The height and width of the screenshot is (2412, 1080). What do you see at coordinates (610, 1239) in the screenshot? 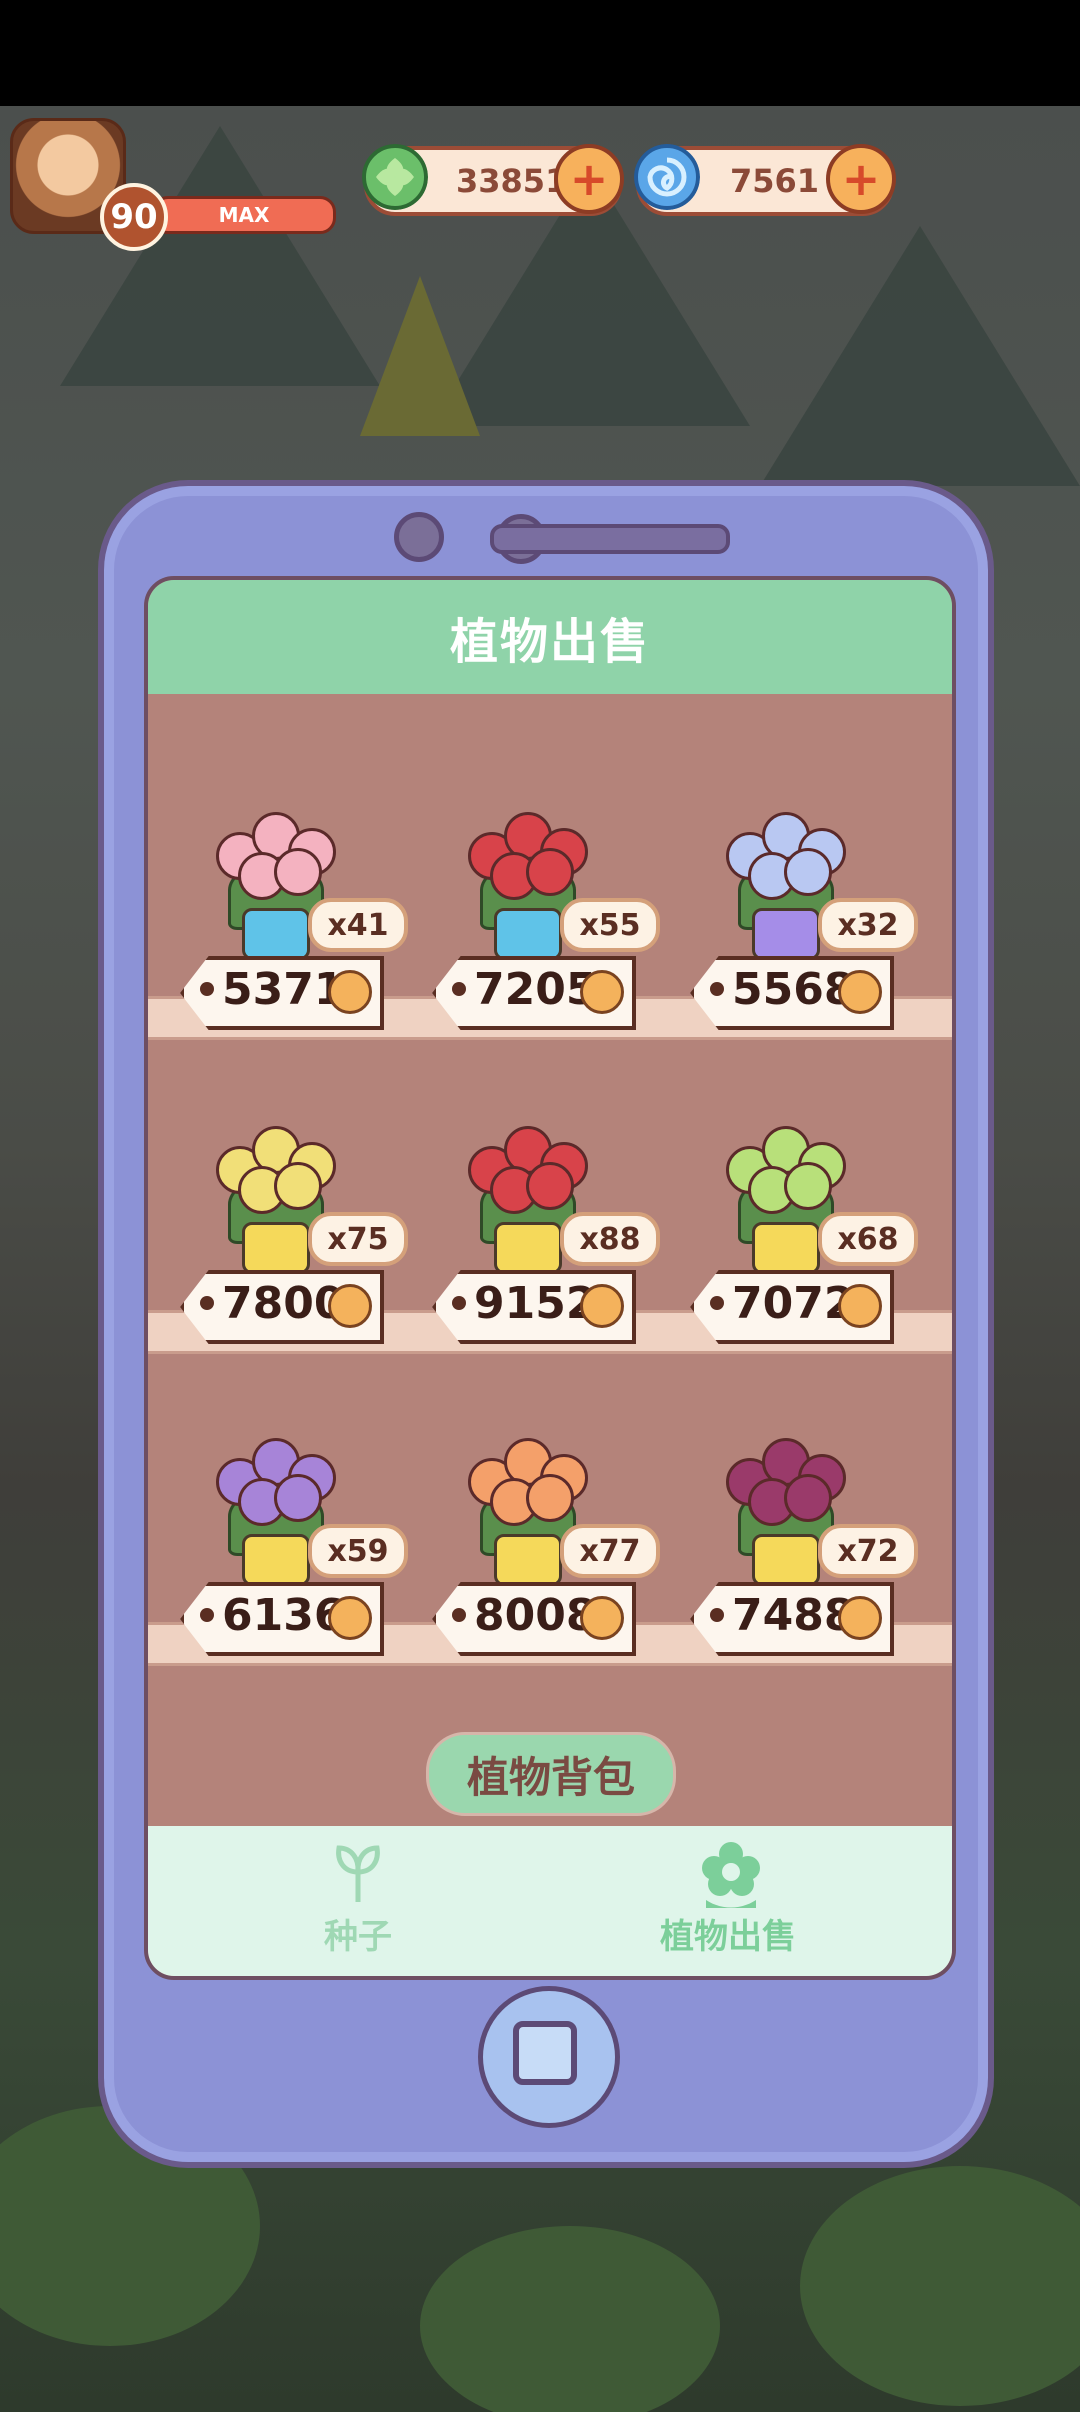
I see `plant-count: x88` at bounding box center [610, 1239].